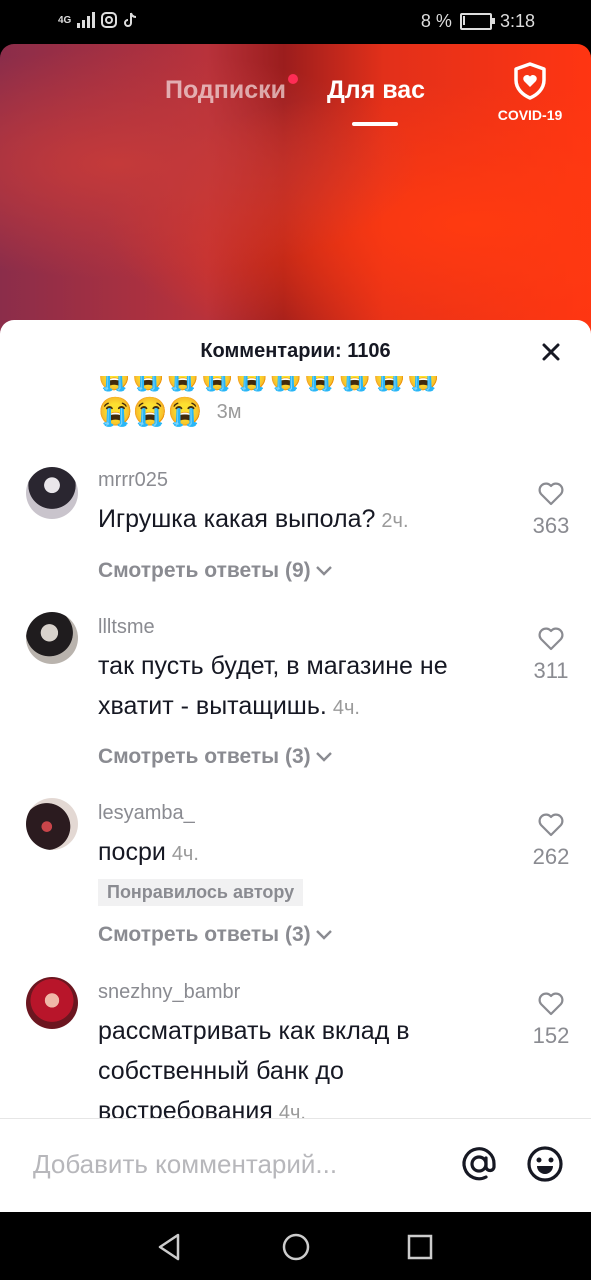 This screenshot has height=1280, width=591. I want to click on tiktok-icon, so click(130, 19).